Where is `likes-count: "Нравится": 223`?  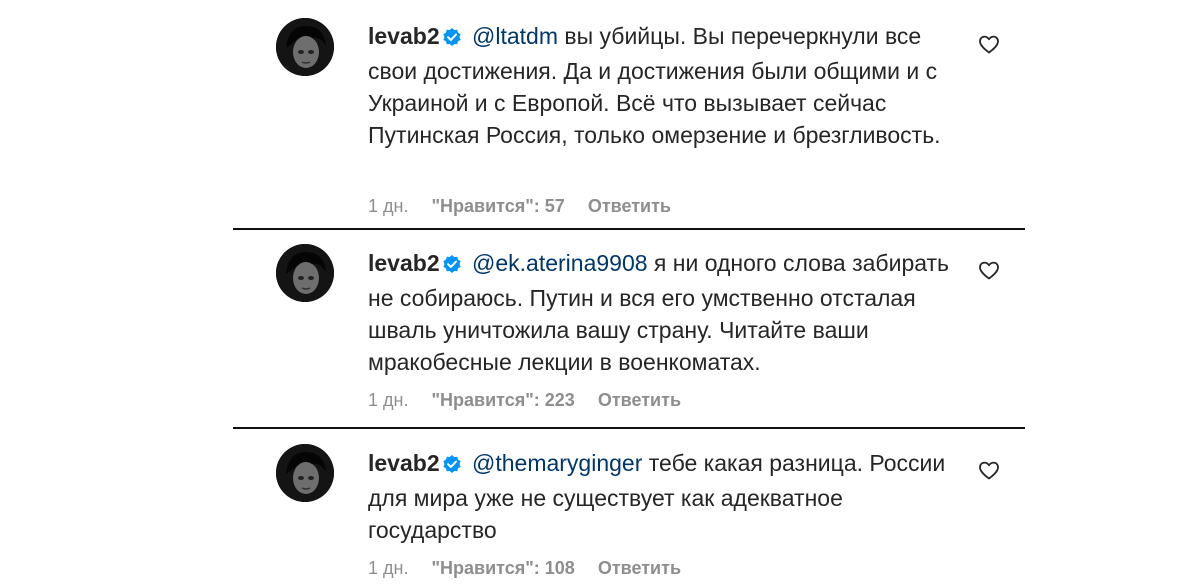 likes-count: "Нравится": 223 is located at coordinates (502, 400).